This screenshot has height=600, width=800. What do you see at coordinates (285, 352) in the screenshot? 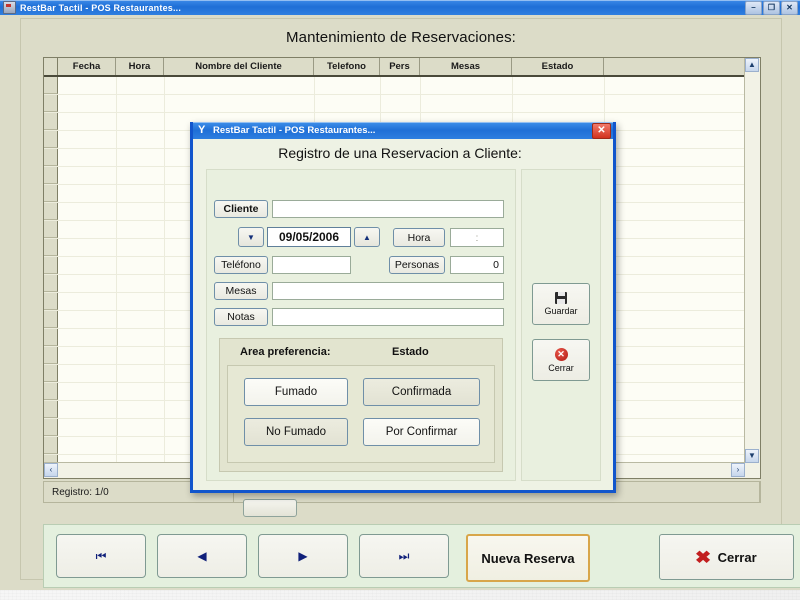
I see `area-preferencia-label: Area preferencia:` at bounding box center [285, 352].